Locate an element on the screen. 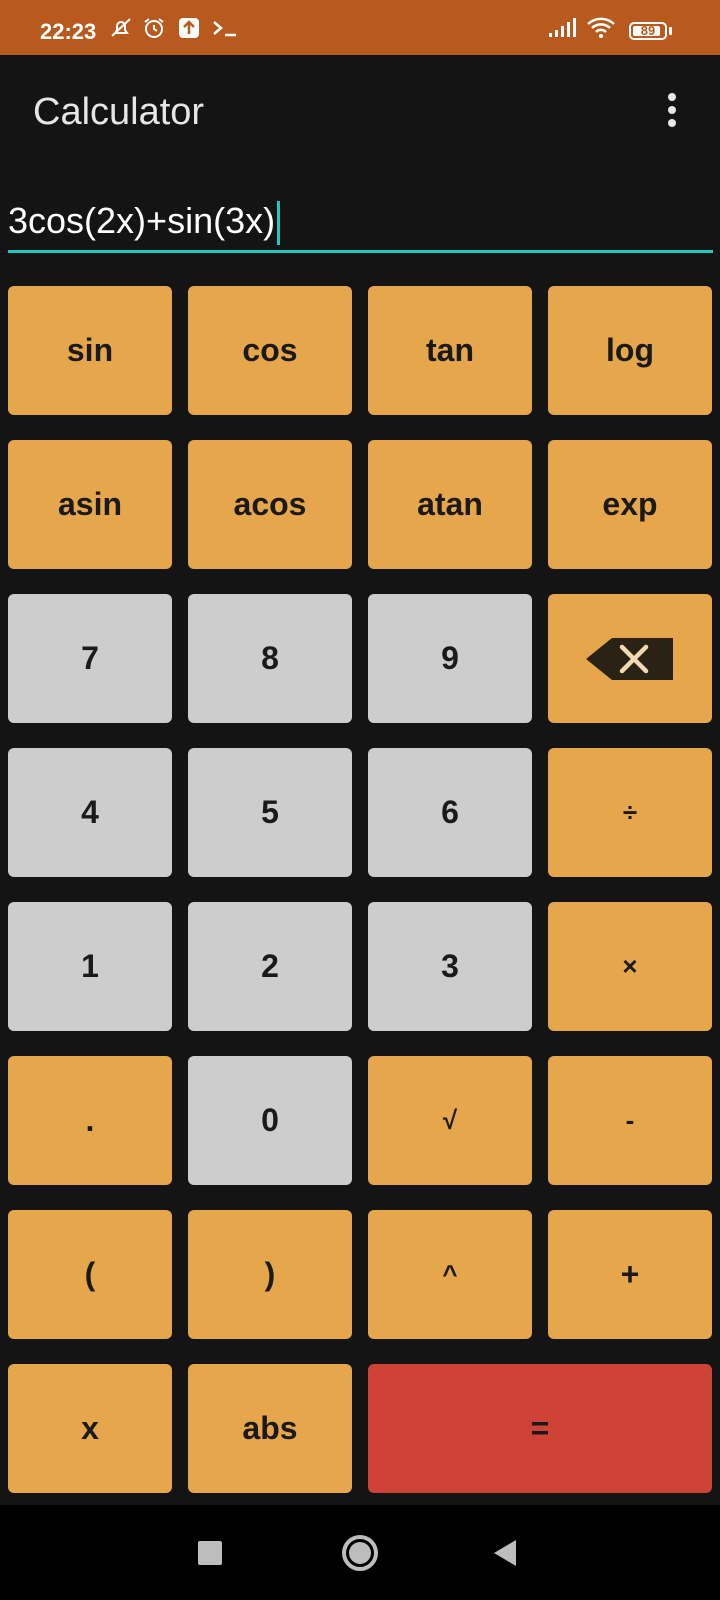 The width and height of the screenshot is (720, 1600). power-button: ^ is located at coordinates (450, 1274).